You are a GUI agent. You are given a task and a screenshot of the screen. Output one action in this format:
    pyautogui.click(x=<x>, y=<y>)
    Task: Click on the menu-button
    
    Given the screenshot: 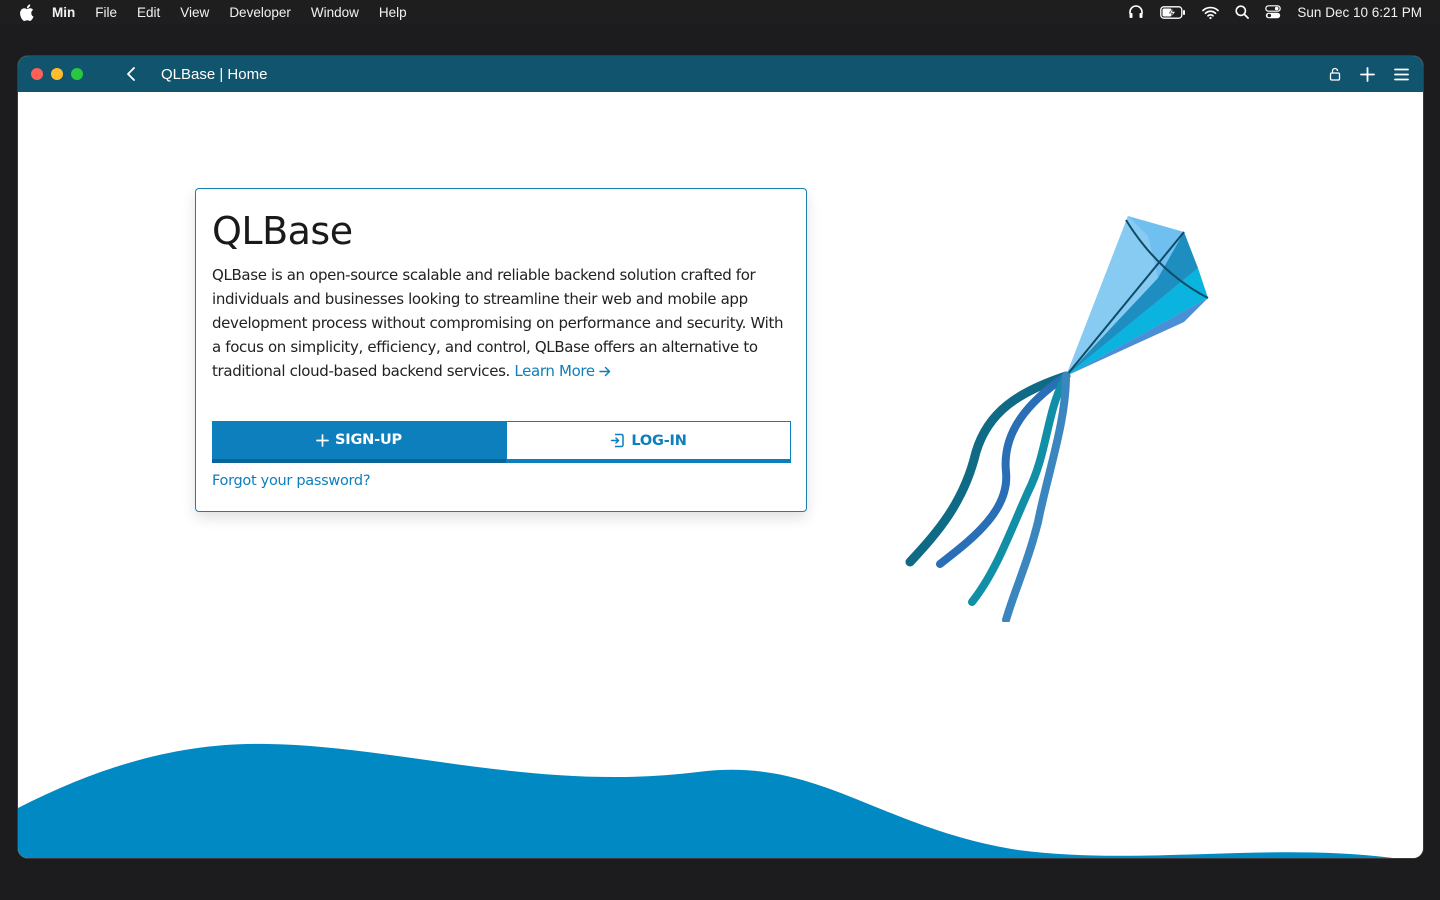 What is the action you would take?
    pyautogui.click(x=1401, y=74)
    